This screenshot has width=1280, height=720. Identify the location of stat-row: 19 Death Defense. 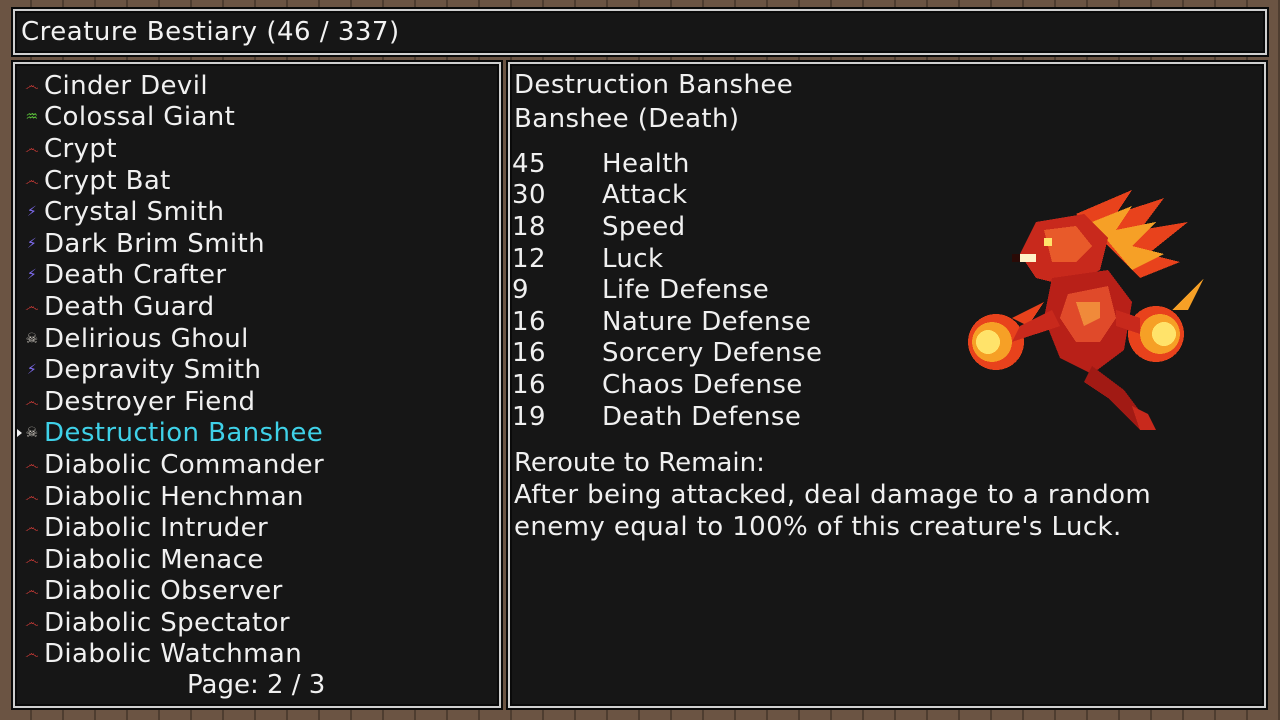
(667, 417).